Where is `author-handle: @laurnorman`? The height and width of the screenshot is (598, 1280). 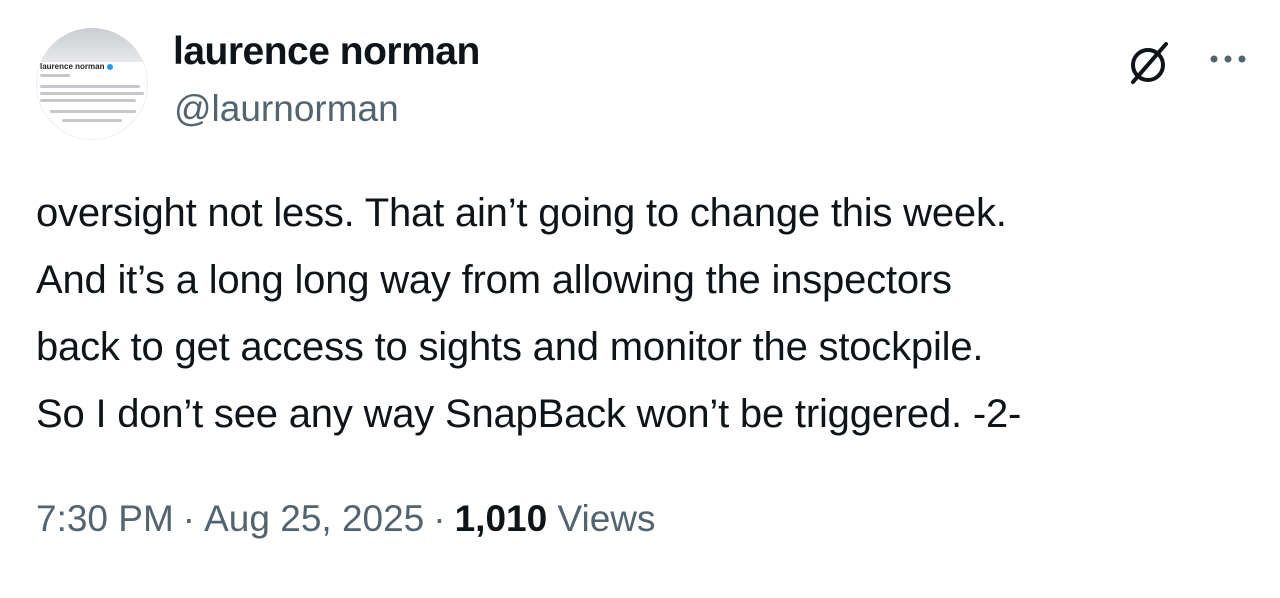 author-handle: @laurnorman is located at coordinates (286, 109).